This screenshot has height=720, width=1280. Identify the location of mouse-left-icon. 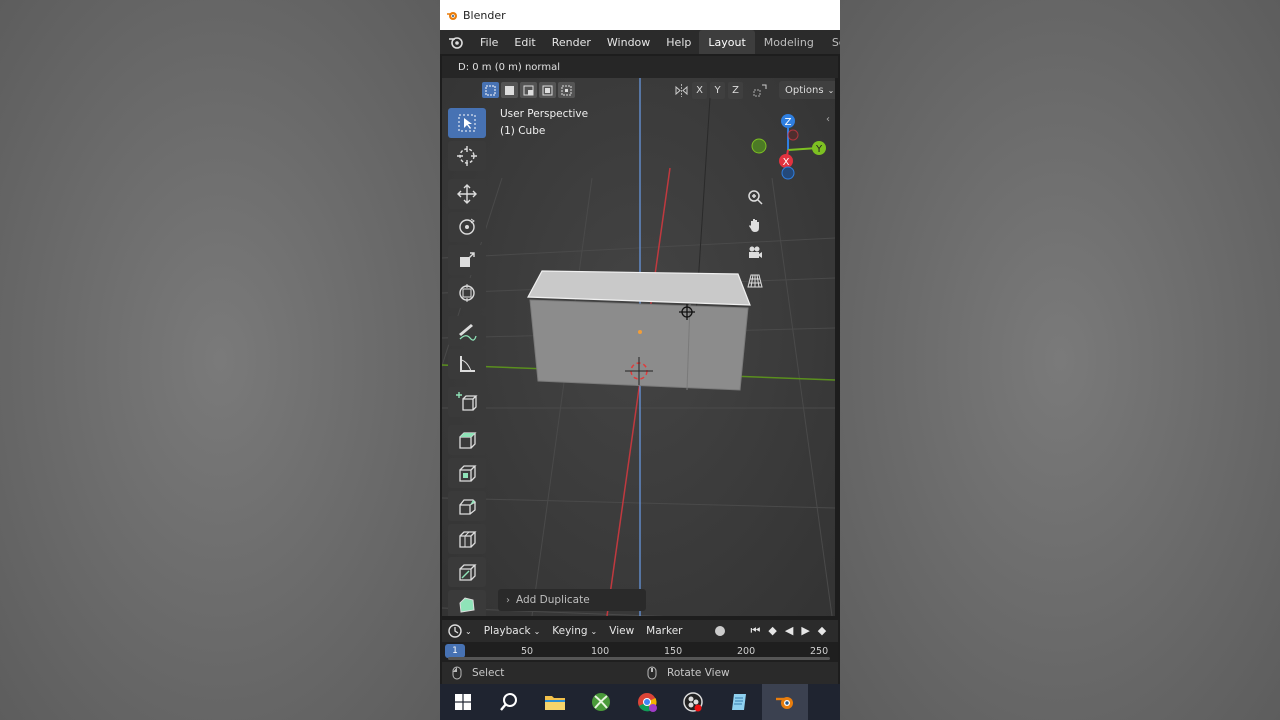
(457, 673).